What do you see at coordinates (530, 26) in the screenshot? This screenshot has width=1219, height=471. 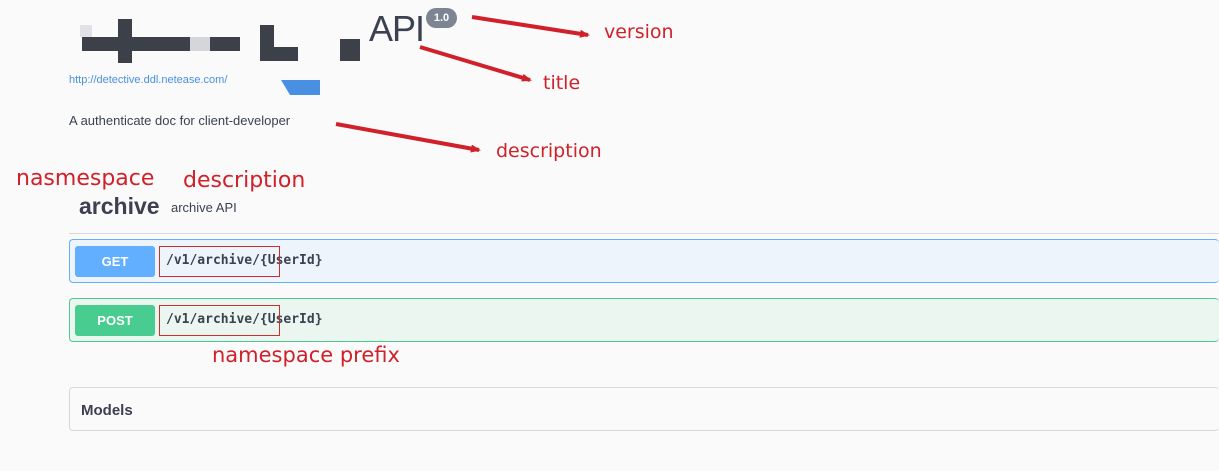 I see `arrow-version` at bounding box center [530, 26].